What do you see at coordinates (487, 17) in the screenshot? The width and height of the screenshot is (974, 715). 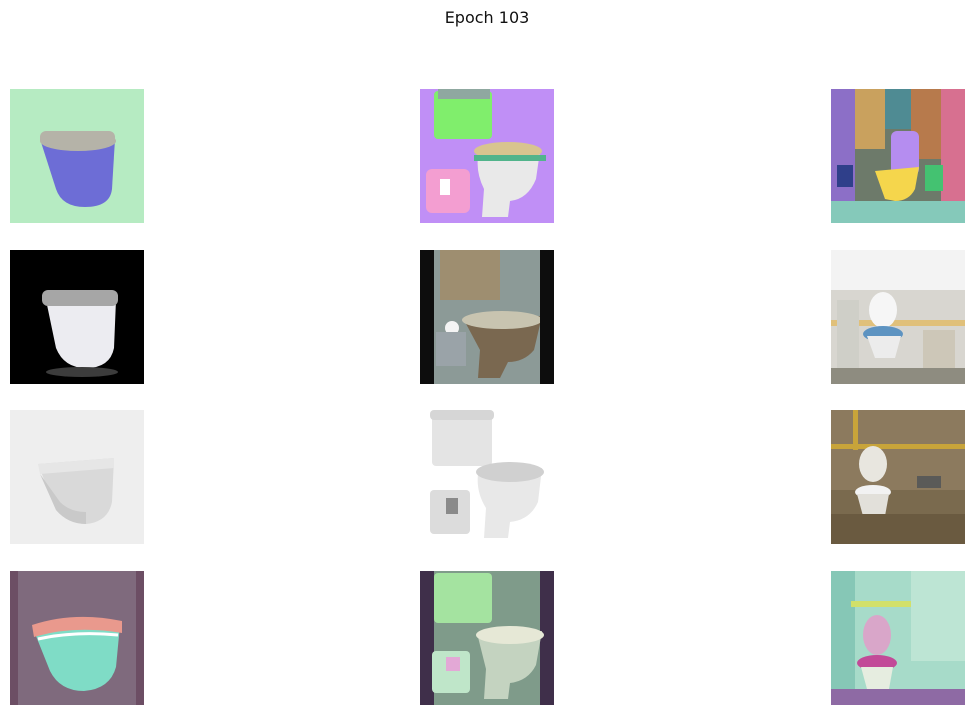 I see `figure-title: Epoch 103` at bounding box center [487, 17].